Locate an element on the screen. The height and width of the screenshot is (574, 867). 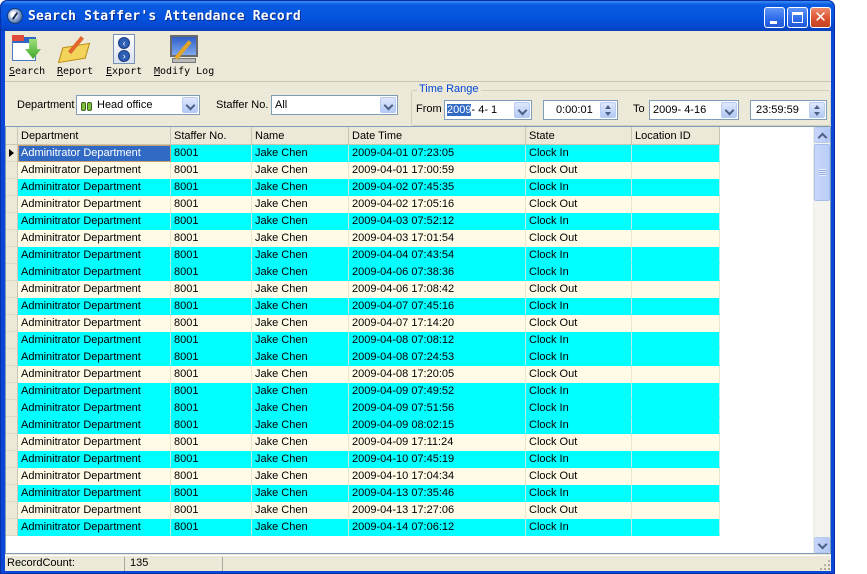
department-combo: Head office is located at coordinates (138, 105).